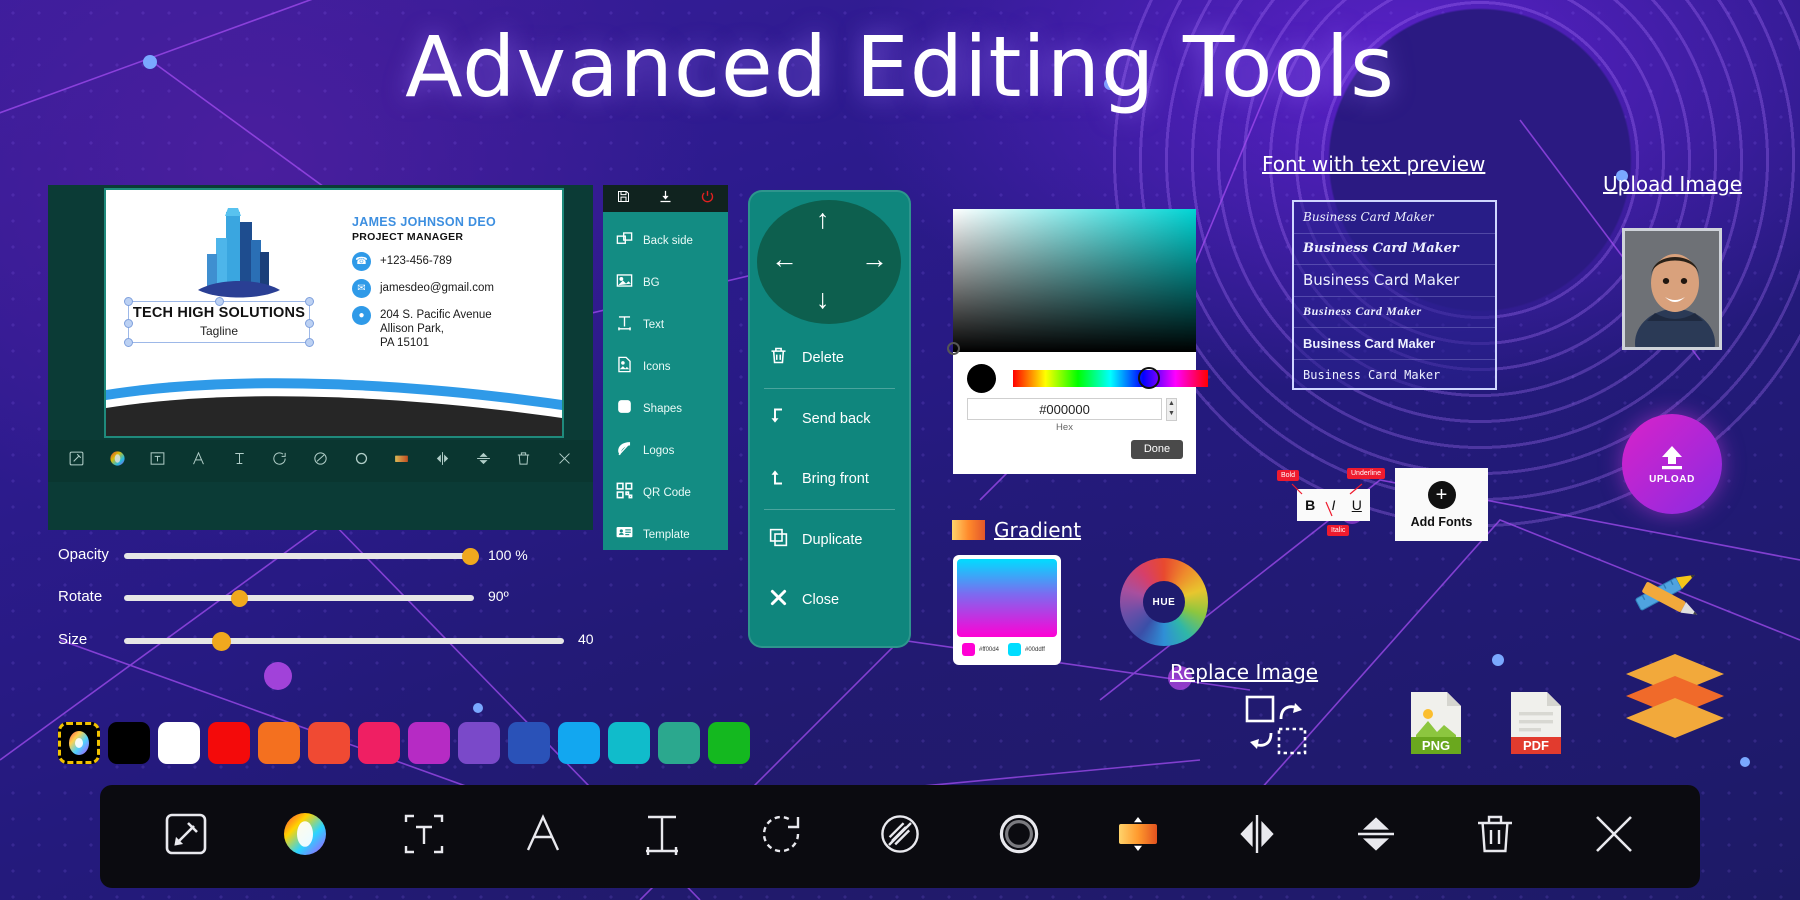 This screenshot has width=1800, height=900. I want to click on move-dpad: ↑ ↓ ← →, so click(829, 262).